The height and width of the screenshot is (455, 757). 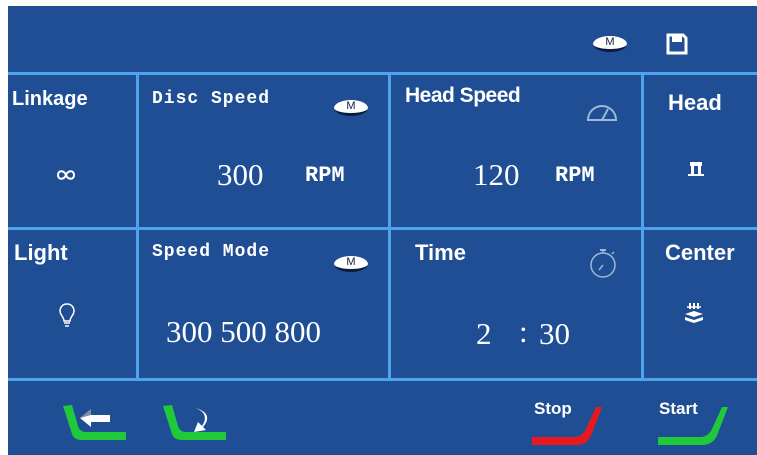 What do you see at coordinates (516, 304) in the screenshot?
I see `time-cell: Time 2 : 30` at bounding box center [516, 304].